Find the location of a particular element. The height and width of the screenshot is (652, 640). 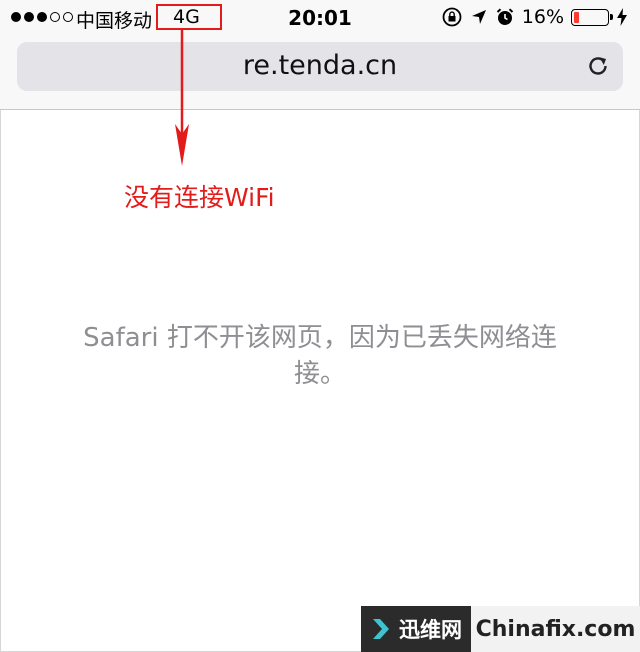

network-highlight-box is located at coordinates (189, 17).